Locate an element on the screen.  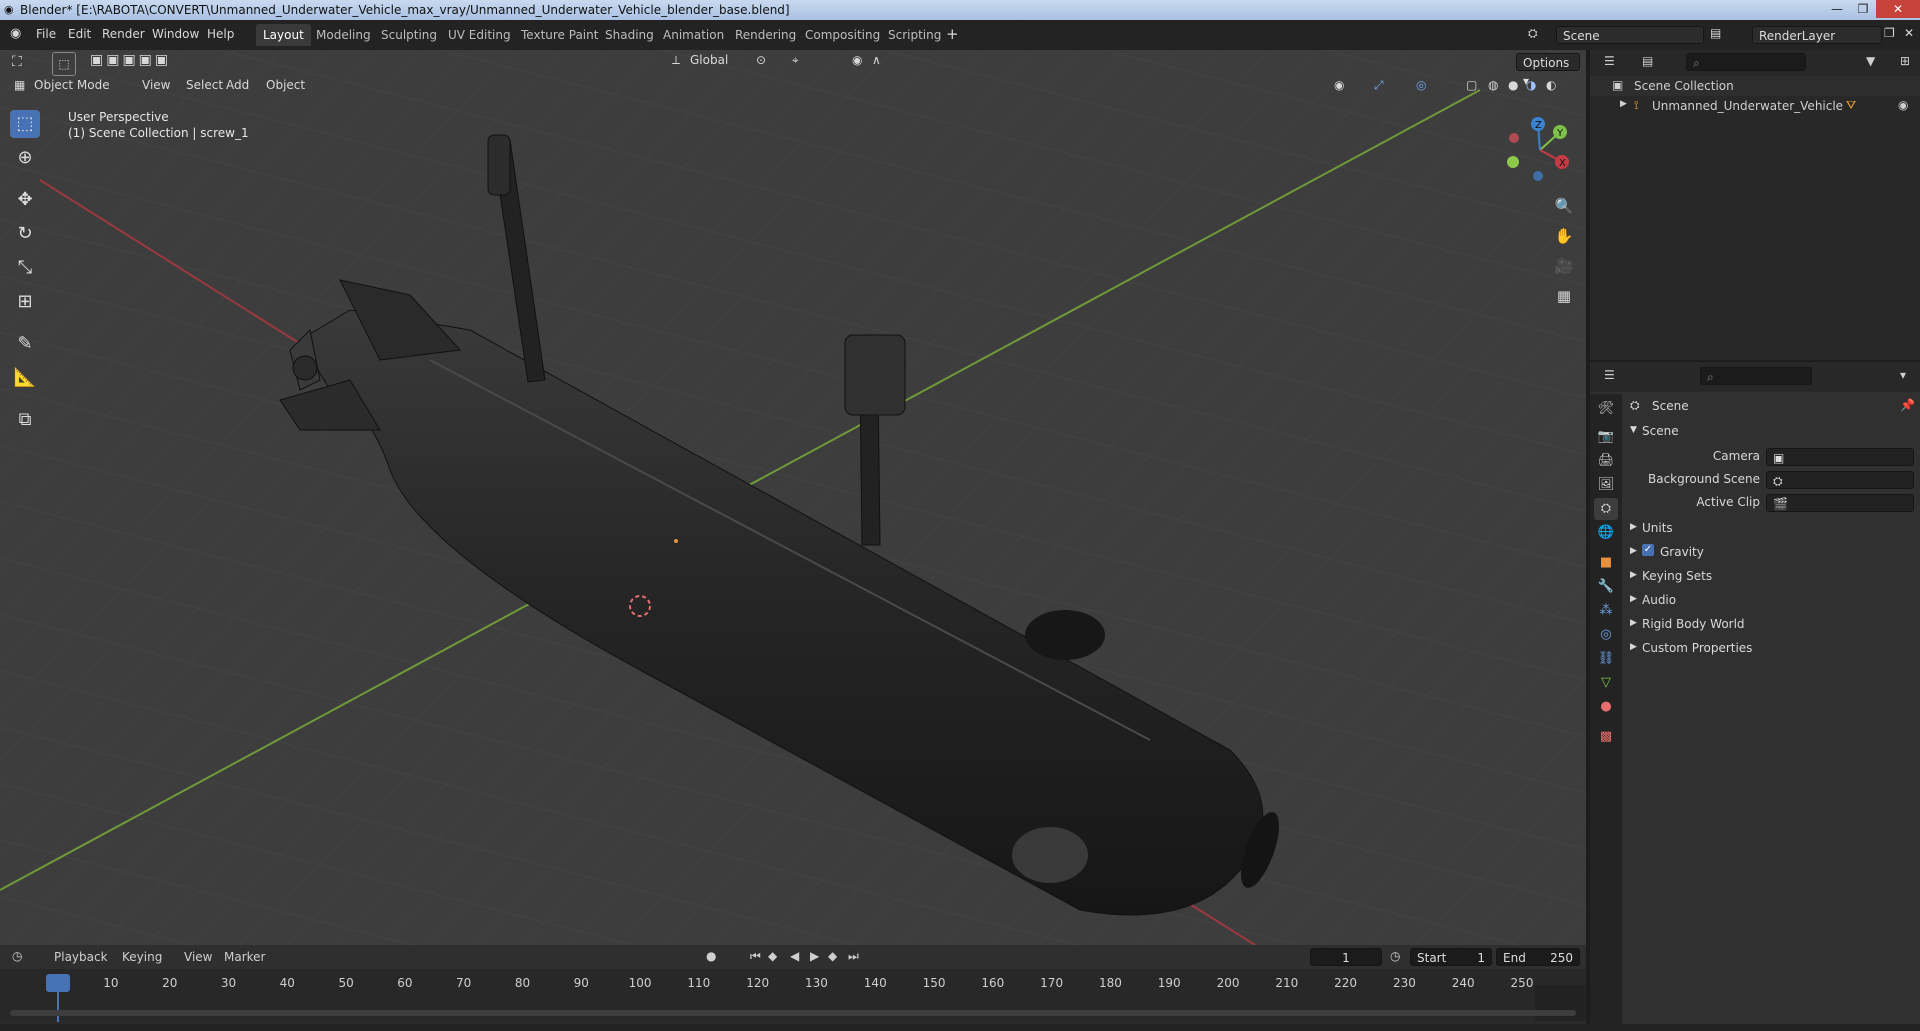
rotate-tool-icon: ↻ is located at coordinates (25, 234).